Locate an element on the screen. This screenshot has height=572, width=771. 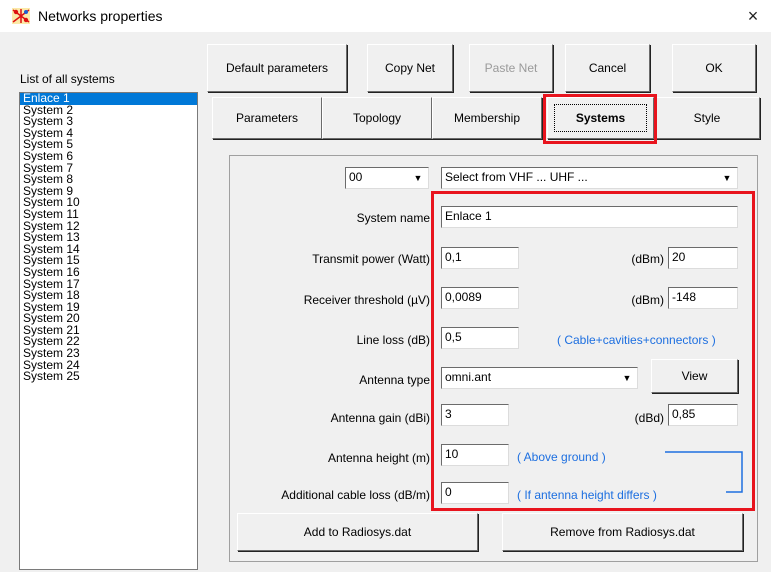
cable-loss-field: 0 is located at coordinates (475, 493).